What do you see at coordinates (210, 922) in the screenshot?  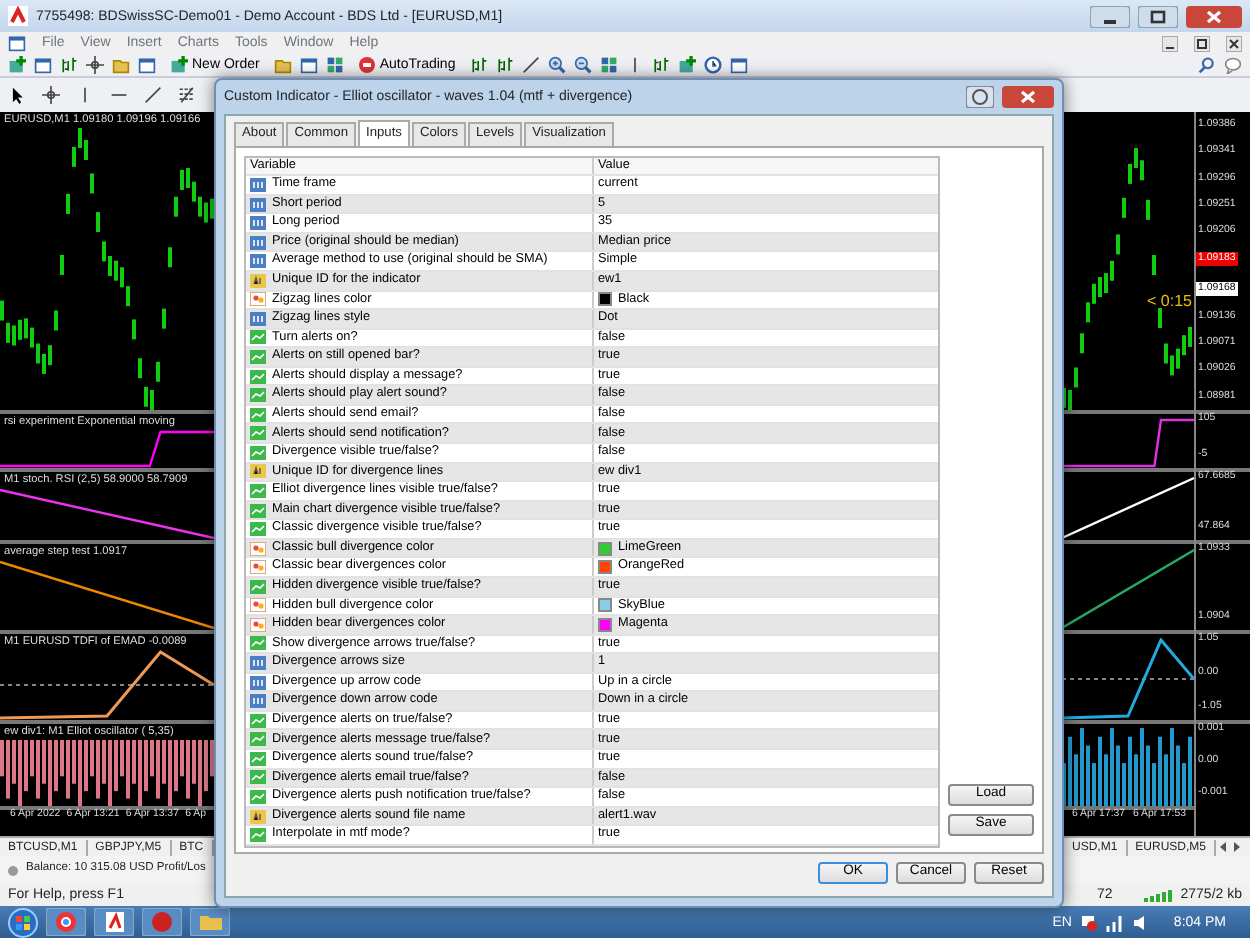 I see `folder-icon` at bounding box center [210, 922].